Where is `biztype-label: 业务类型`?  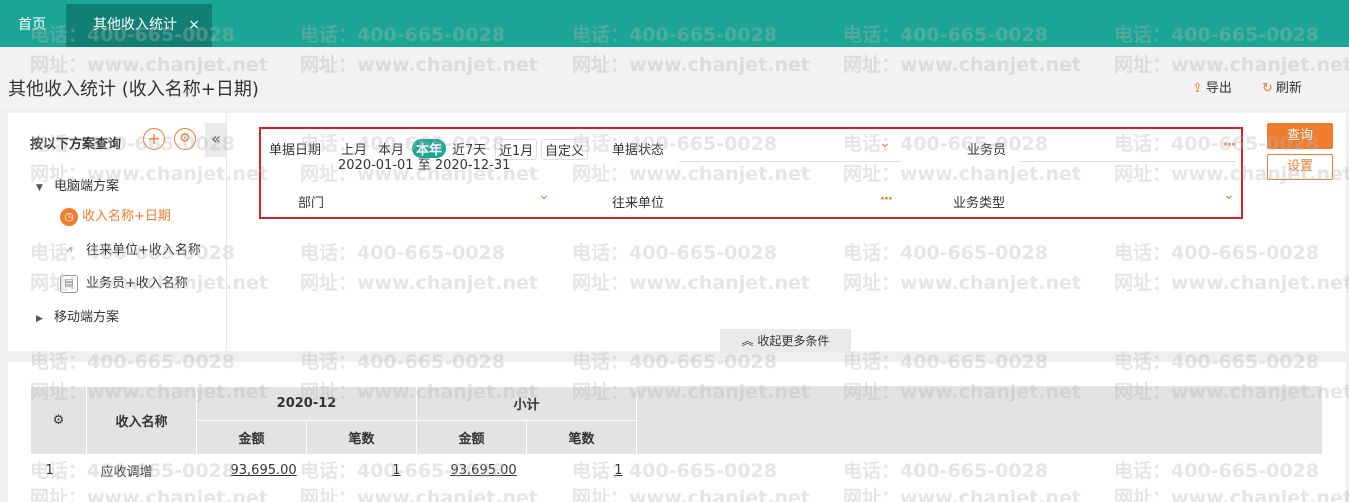 biztype-label: 业务类型 is located at coordinates (979, 203).